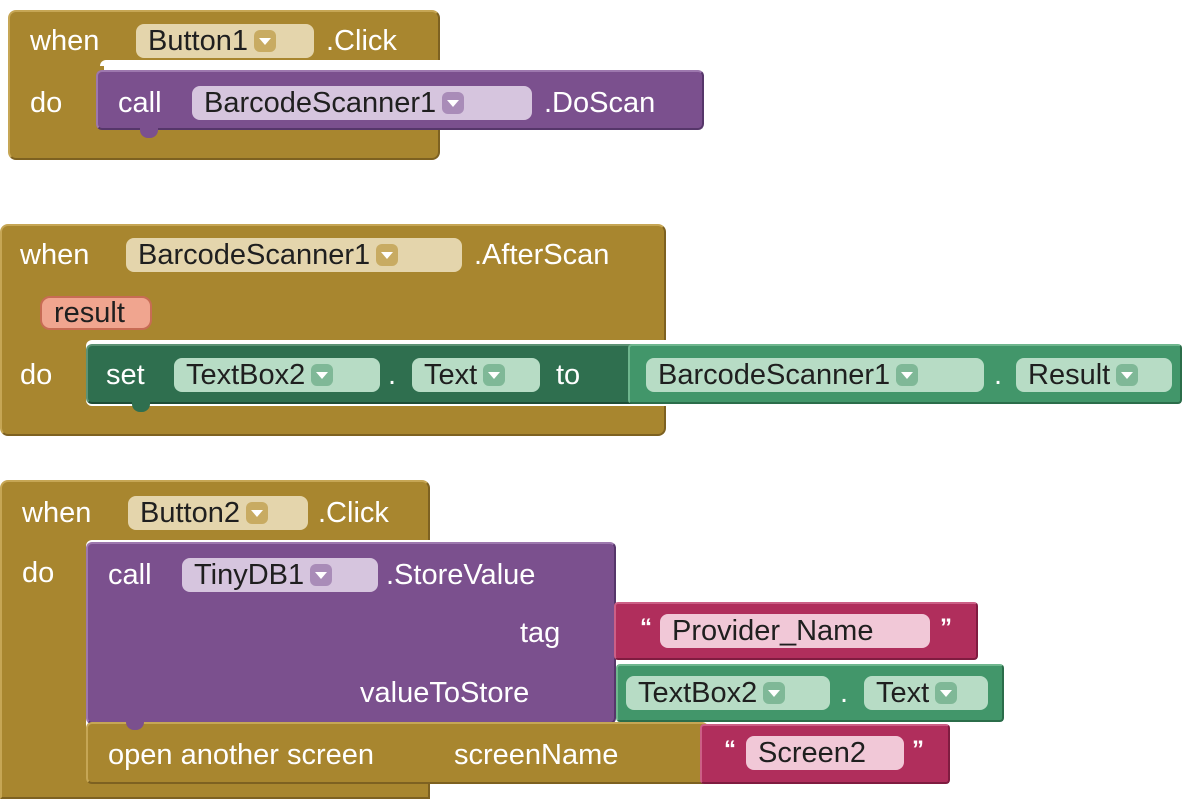 The height and width of the screenshot is (799, 1182). I want to click on value-to-store-label: valueToStore, so click(445, 693).